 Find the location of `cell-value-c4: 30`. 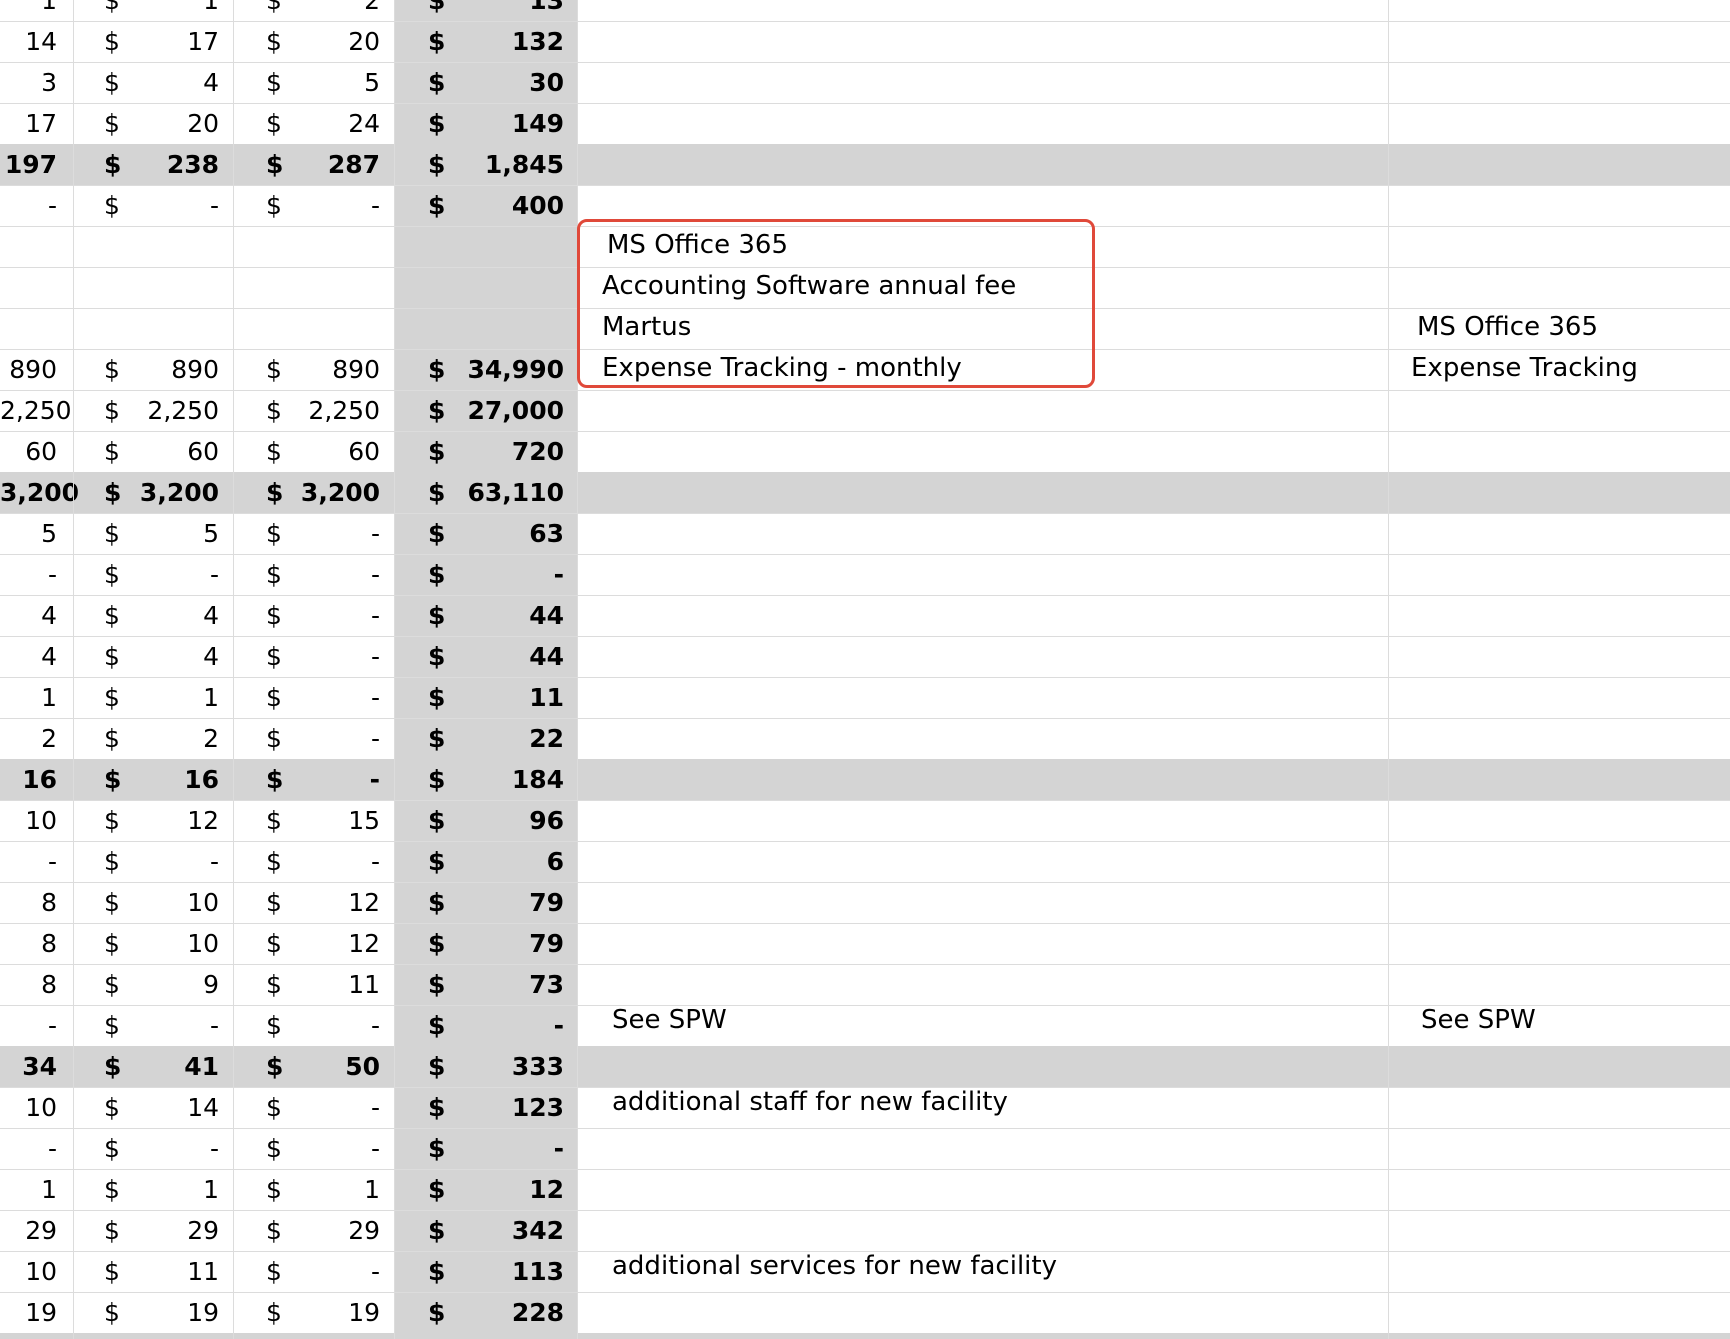

cell-value-c4: 30 is located at coordinates (546, 82).